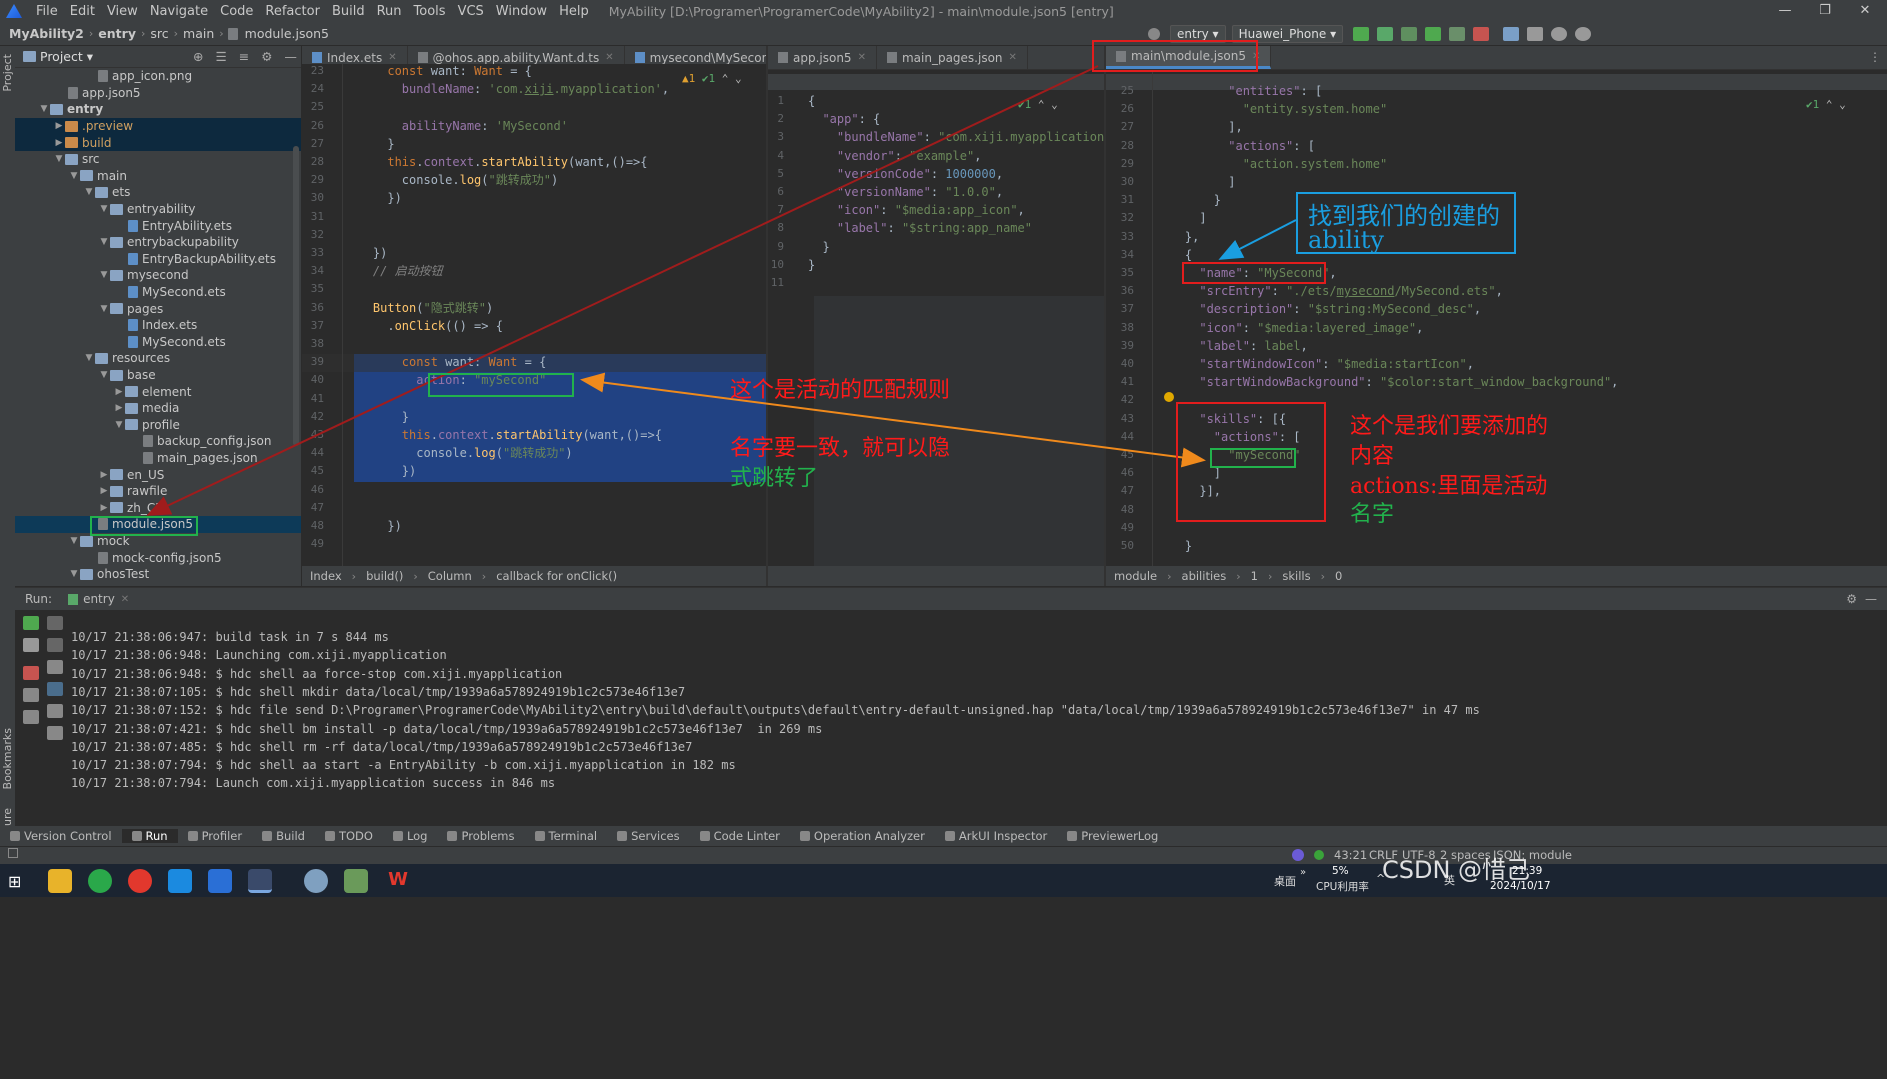 Image resolution: width=1887 pixels, height=1079 pixels. Describe the element at coordinates (7, 758) in the screenshot. I see `bookmarks-tool-tab: Bookmarks` at that location.